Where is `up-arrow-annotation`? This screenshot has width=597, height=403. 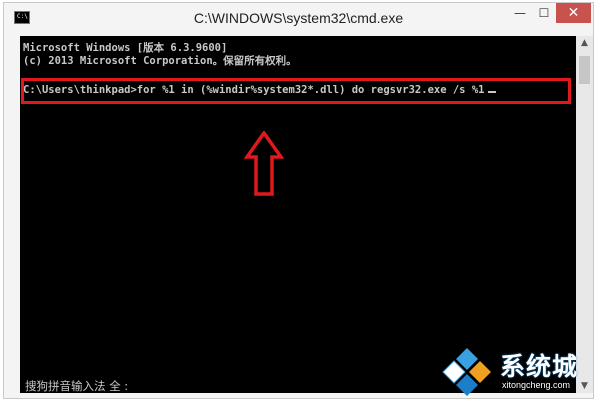
up-arrow-annotation is located at coordinates (264, 165).